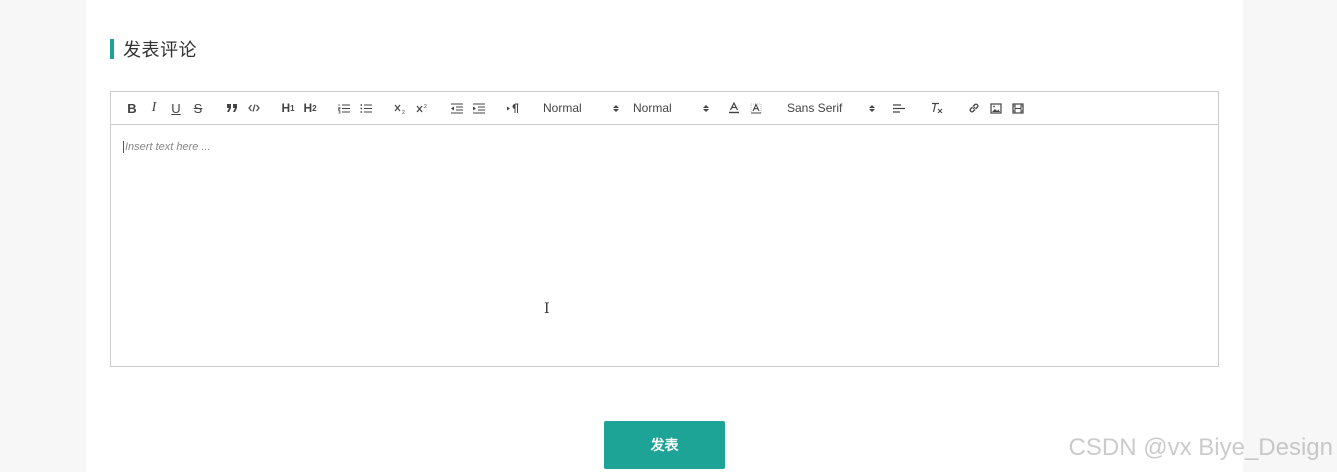 The width and height of the screenshot is (1337, 472). I want to click on font-picker-arrows-icon, so click(872, 108).